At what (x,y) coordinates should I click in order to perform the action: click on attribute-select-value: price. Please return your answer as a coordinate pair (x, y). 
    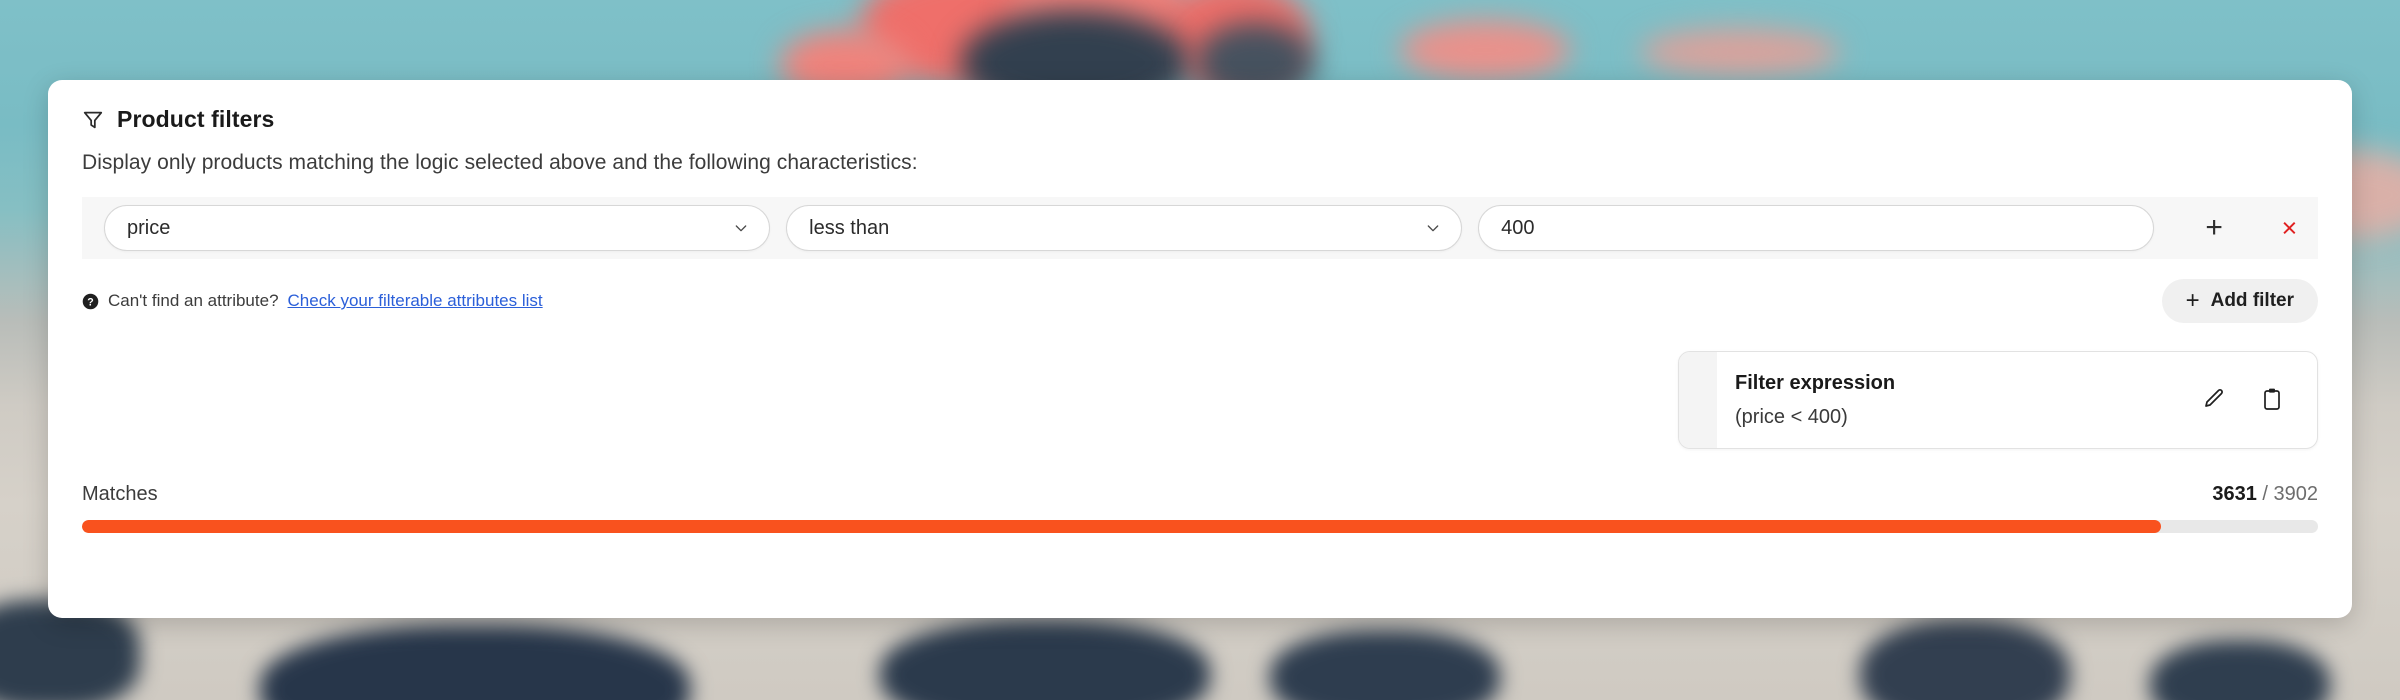
    Looking at the image, I should click on (149, 227).